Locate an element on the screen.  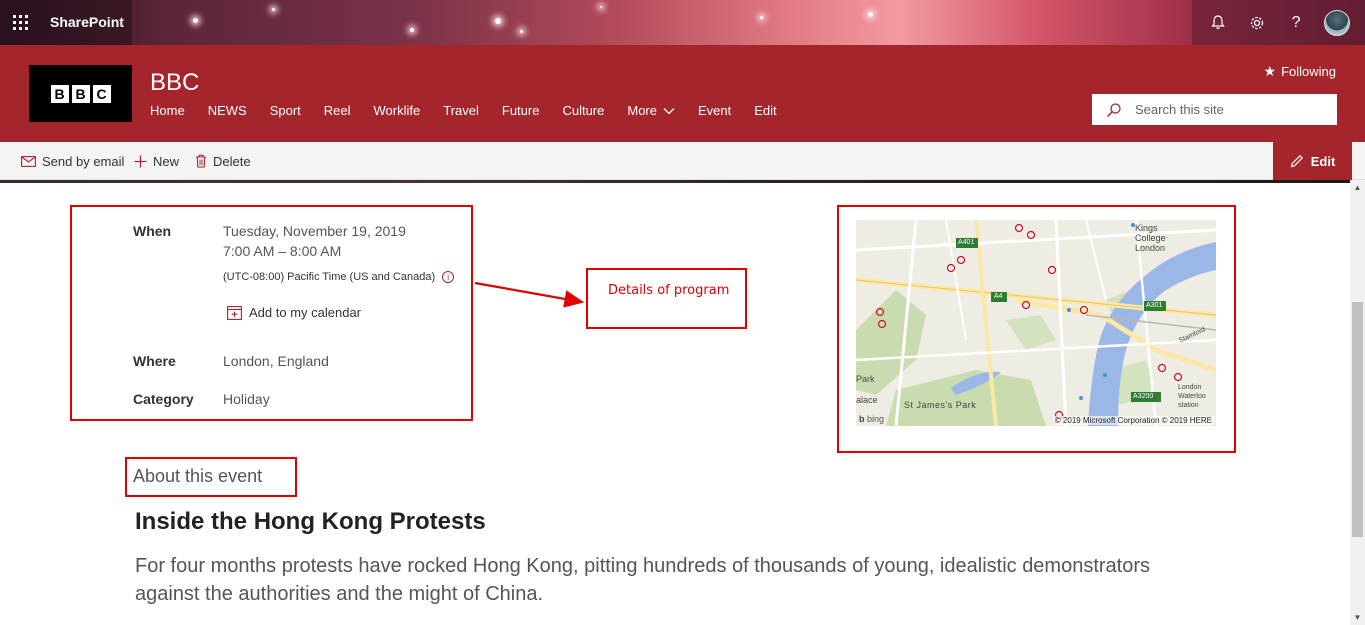
nav-item-travel: Travel is located at coordinates (461, 110).